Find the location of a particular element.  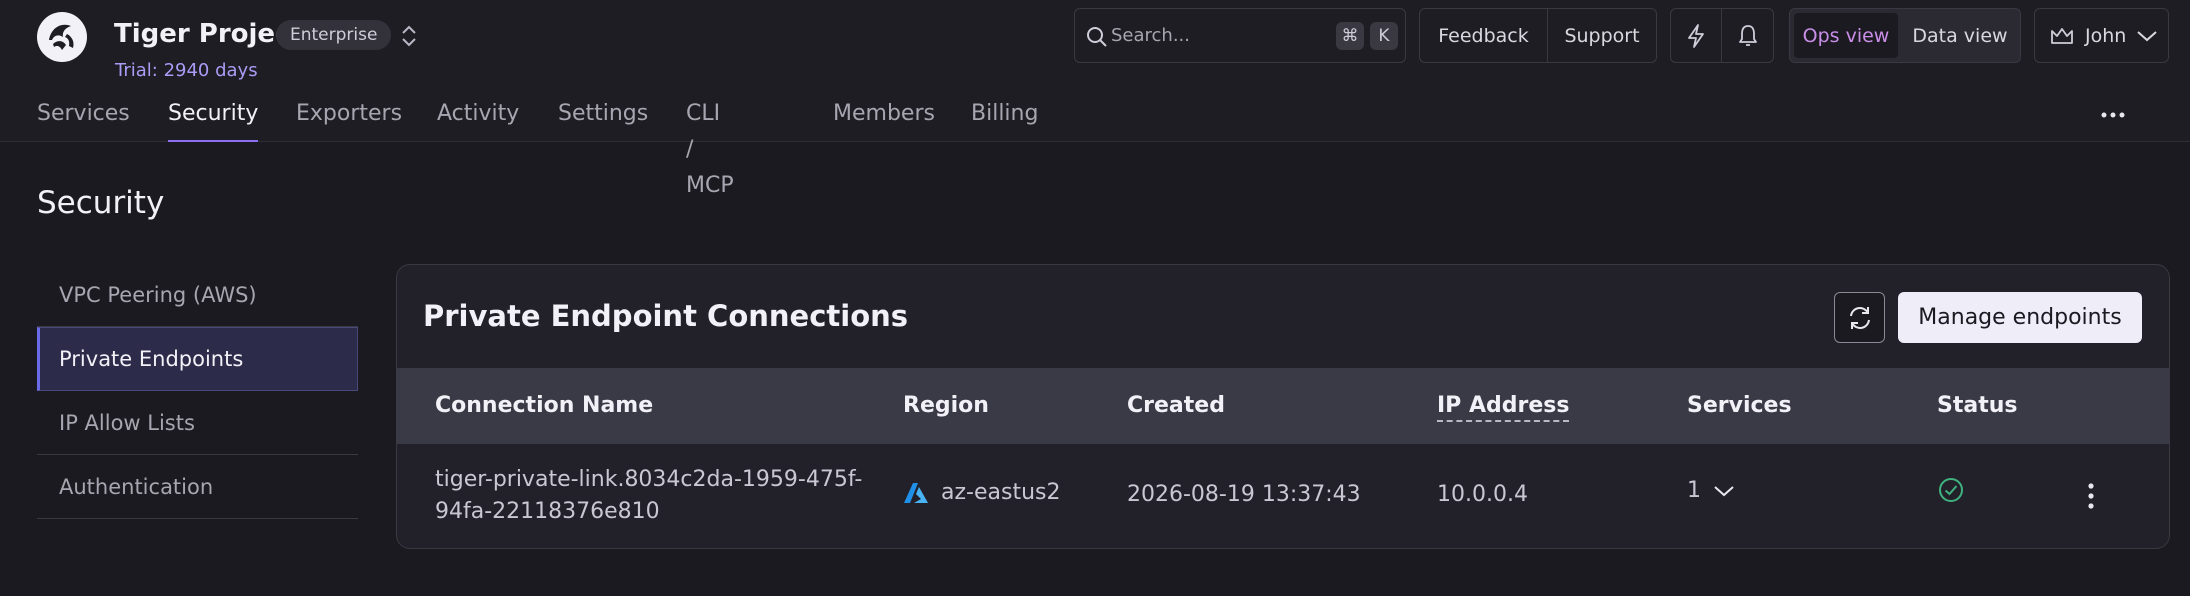

global-search: ⌘ K is located at coordinates (1240, 35).